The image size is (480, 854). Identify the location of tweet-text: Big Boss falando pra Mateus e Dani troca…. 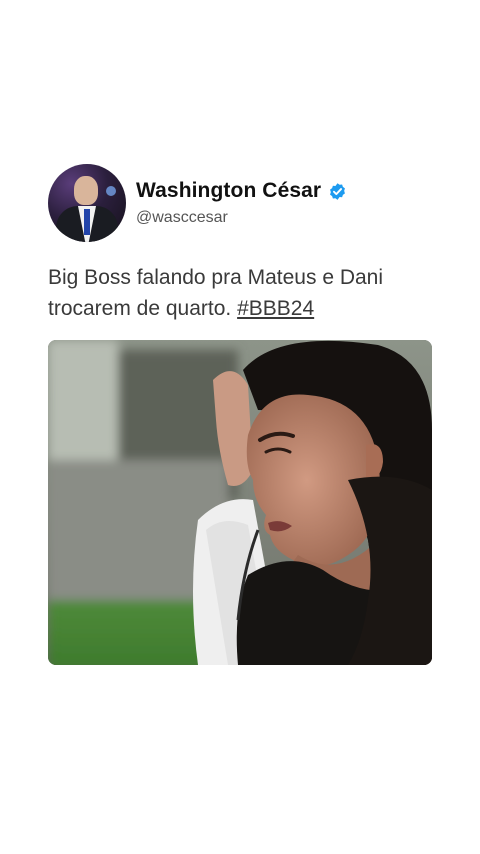
(240, 293).